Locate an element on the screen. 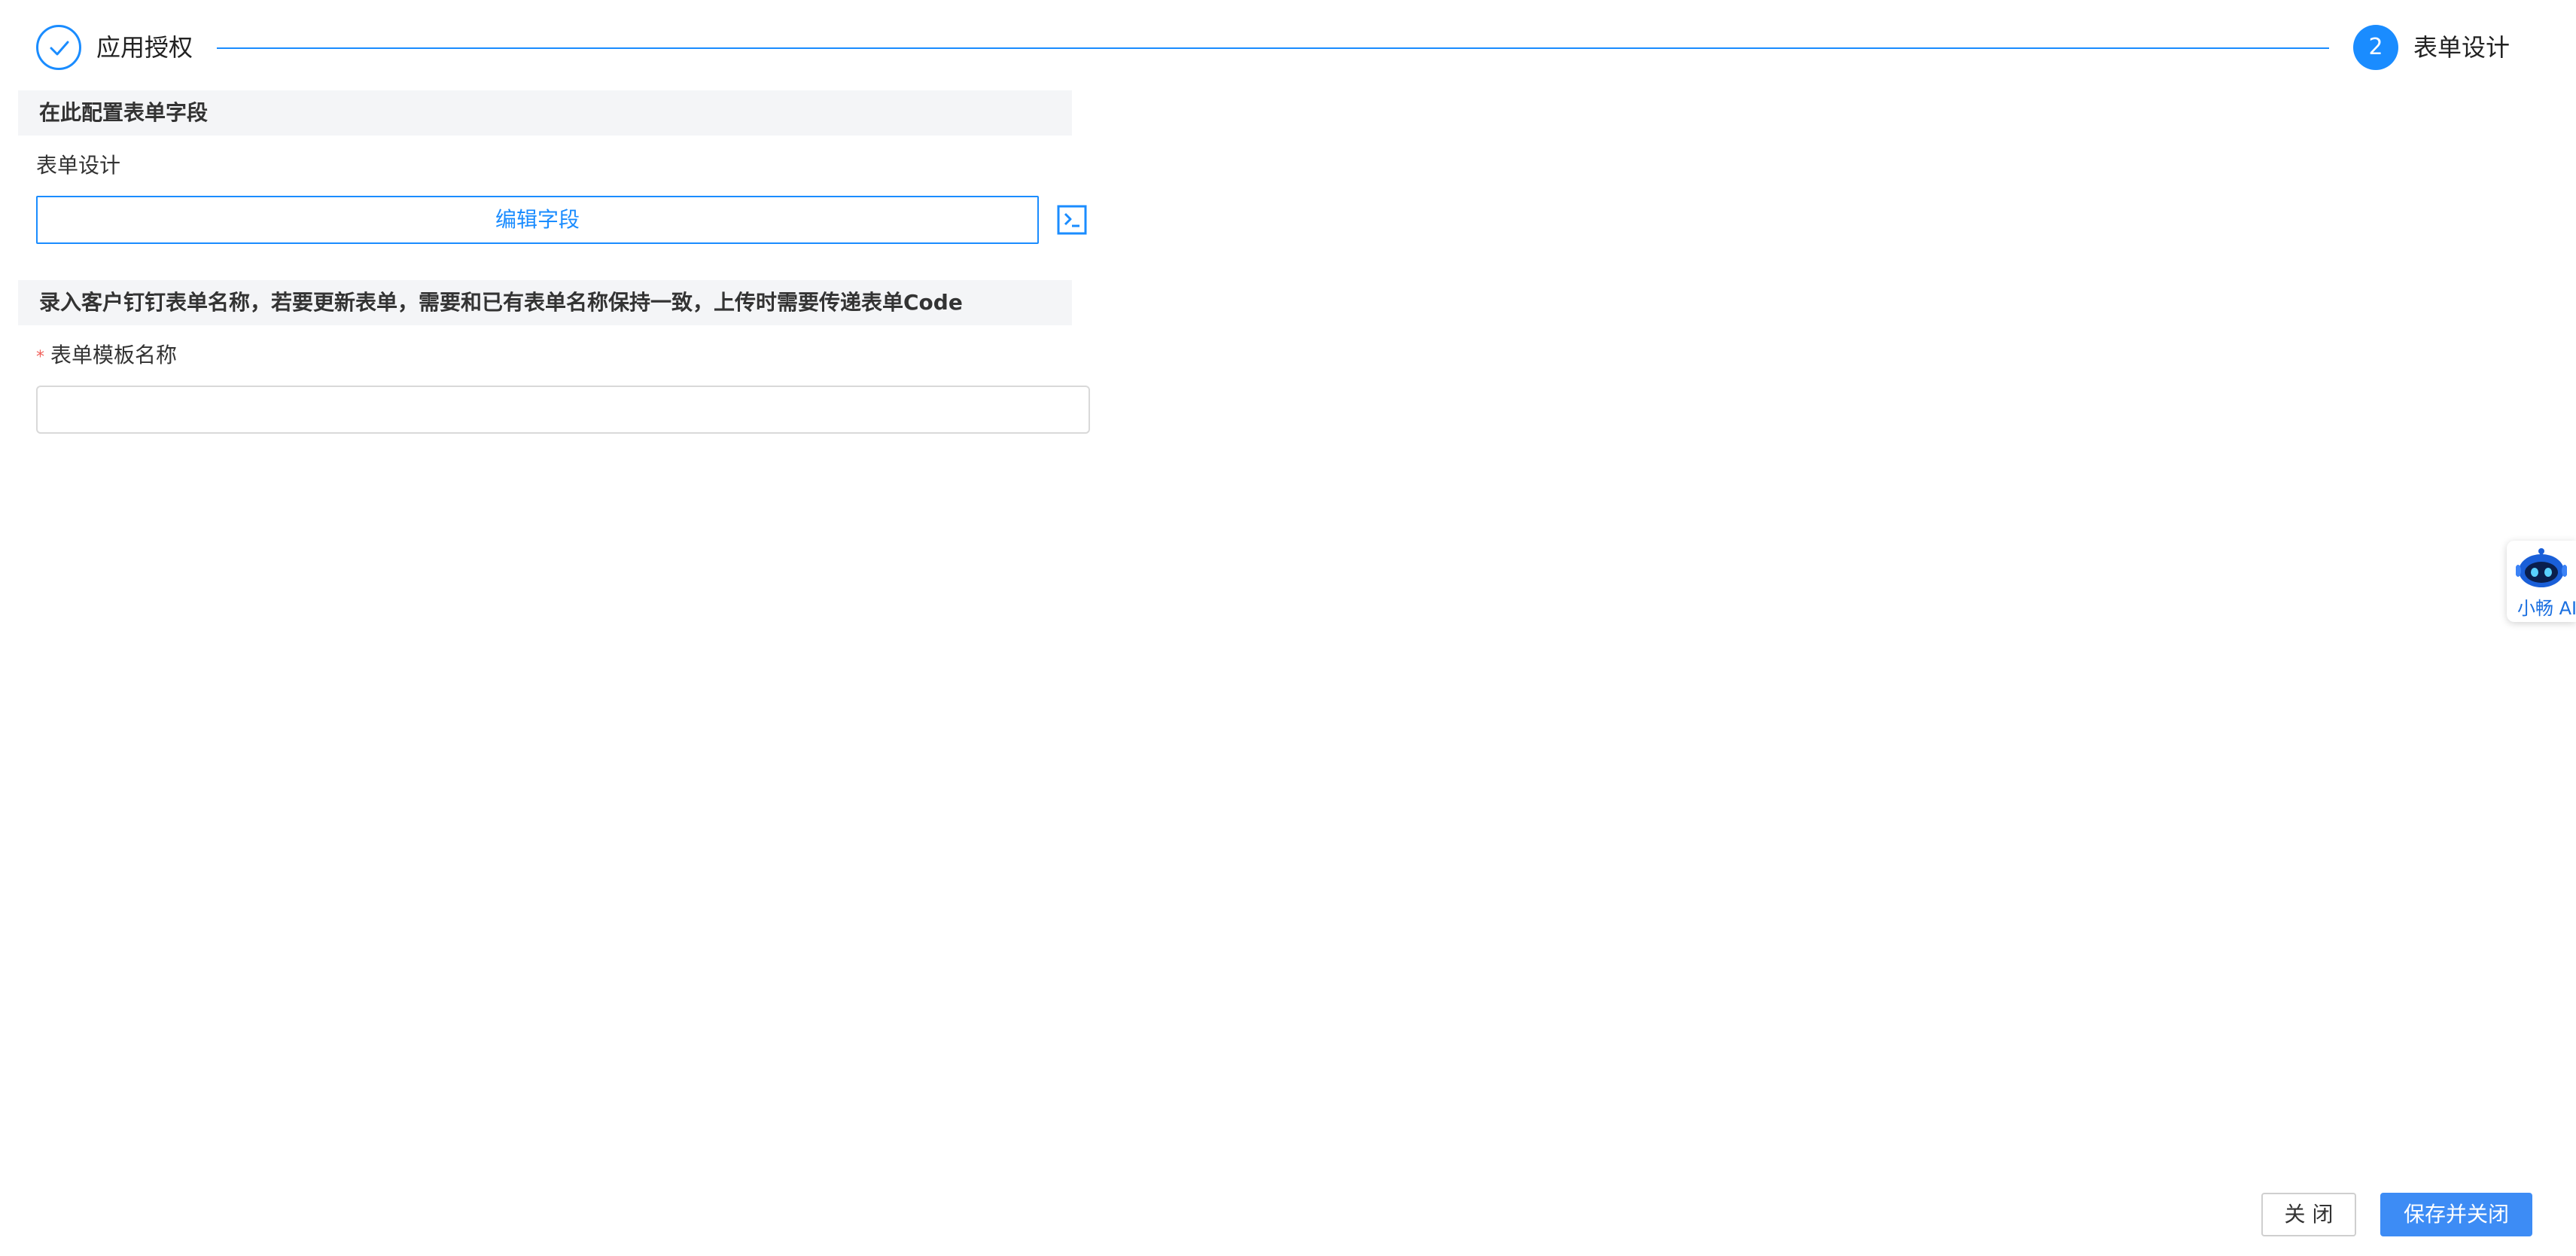  required-mark: * is located at coordinates (40, 357).